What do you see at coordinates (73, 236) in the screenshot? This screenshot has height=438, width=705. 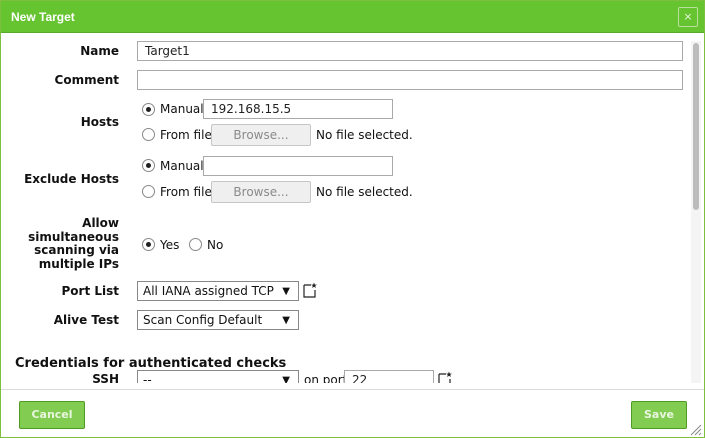 I see `simultaneous-label-line: simultaneous` at bounding box center [73, 236].